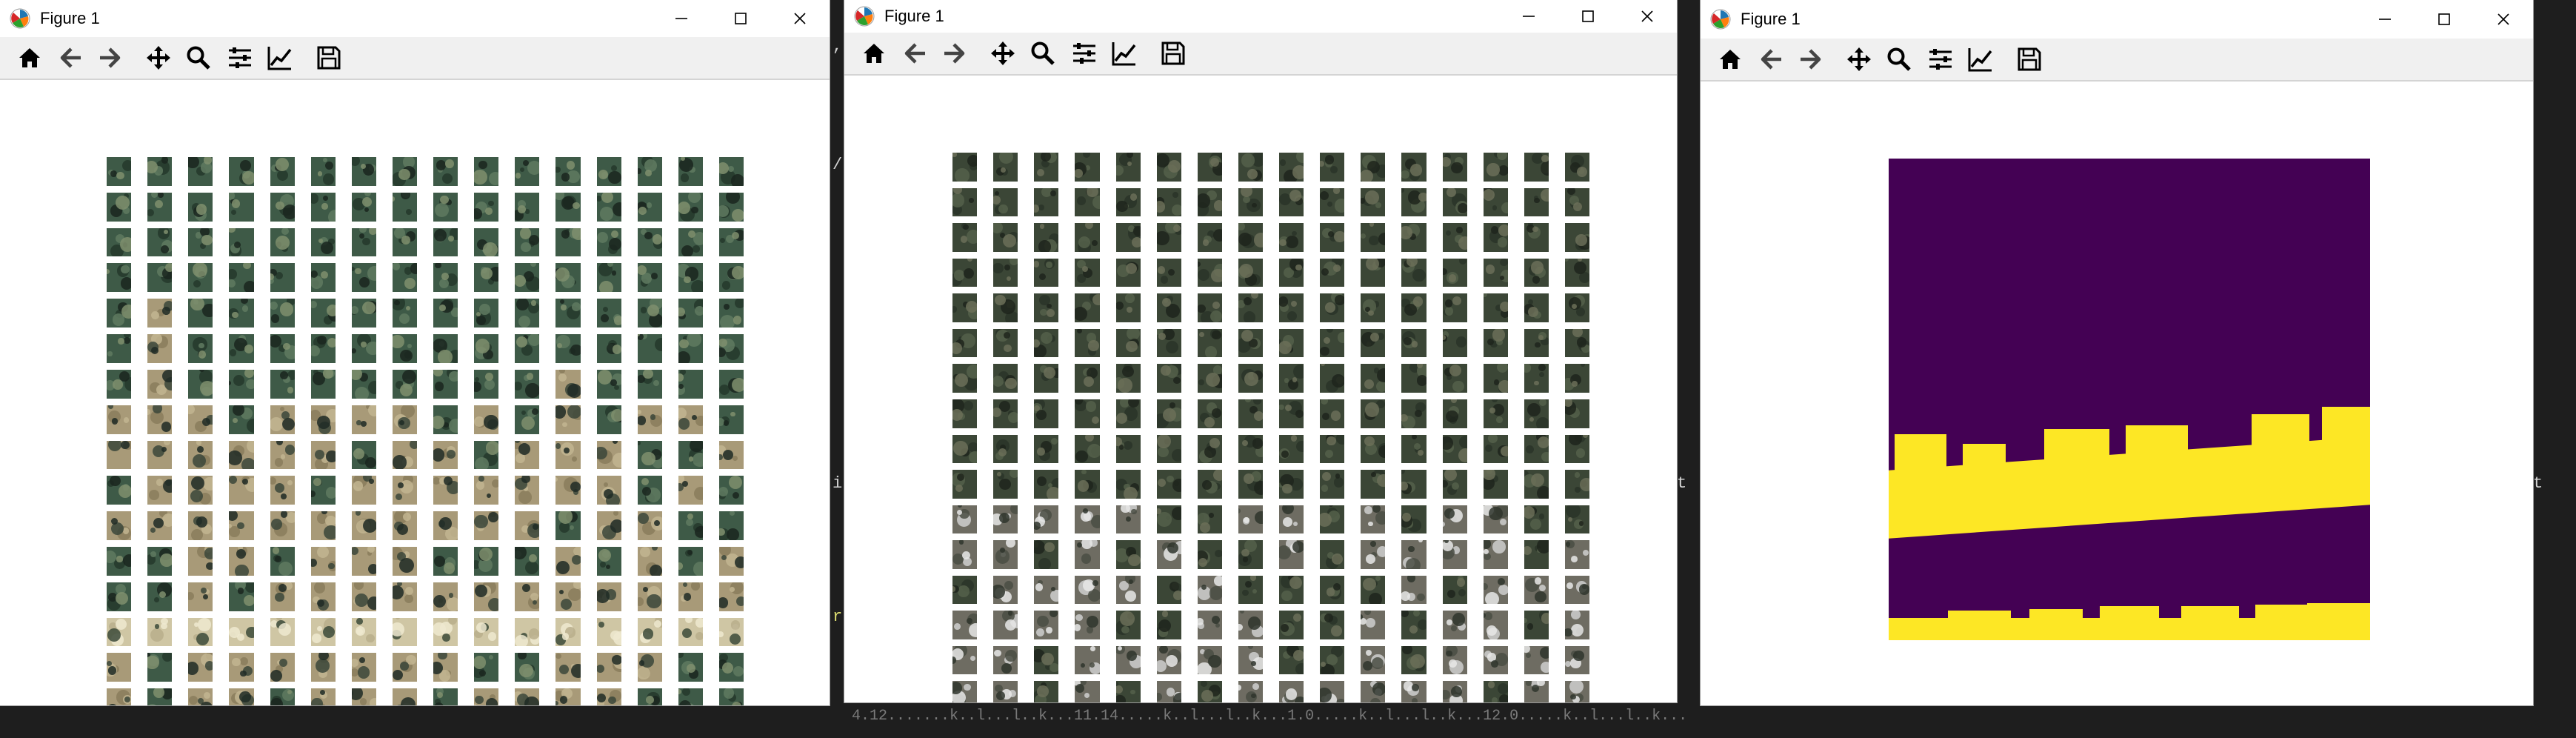 This screenshot has height=738, width=2576. What do you see at coordinates (837, 46) in the screenshot?
I see `terminal-fragment: ,` at bounding box center [837, 46].